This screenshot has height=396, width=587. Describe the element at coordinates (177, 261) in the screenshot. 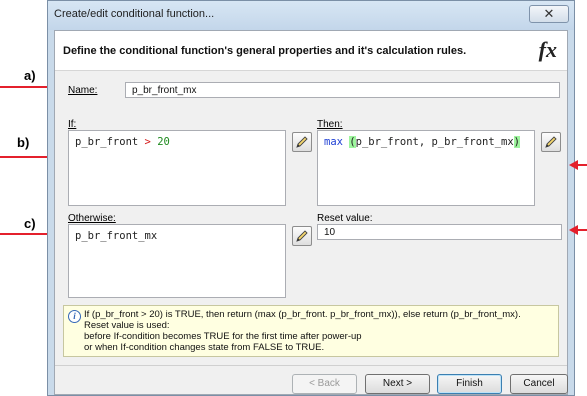

I see `otherwise-expression-editor: p_br_front_mx` at that location.